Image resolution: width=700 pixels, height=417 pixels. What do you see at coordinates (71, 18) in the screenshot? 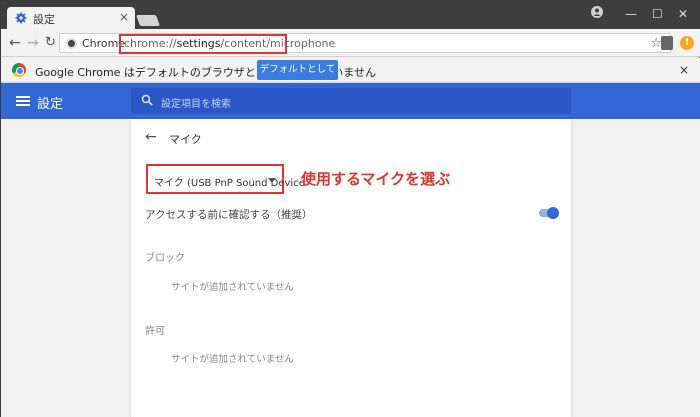
I see `tab-settings: 設定 ×` at bounding box center [71, 18].